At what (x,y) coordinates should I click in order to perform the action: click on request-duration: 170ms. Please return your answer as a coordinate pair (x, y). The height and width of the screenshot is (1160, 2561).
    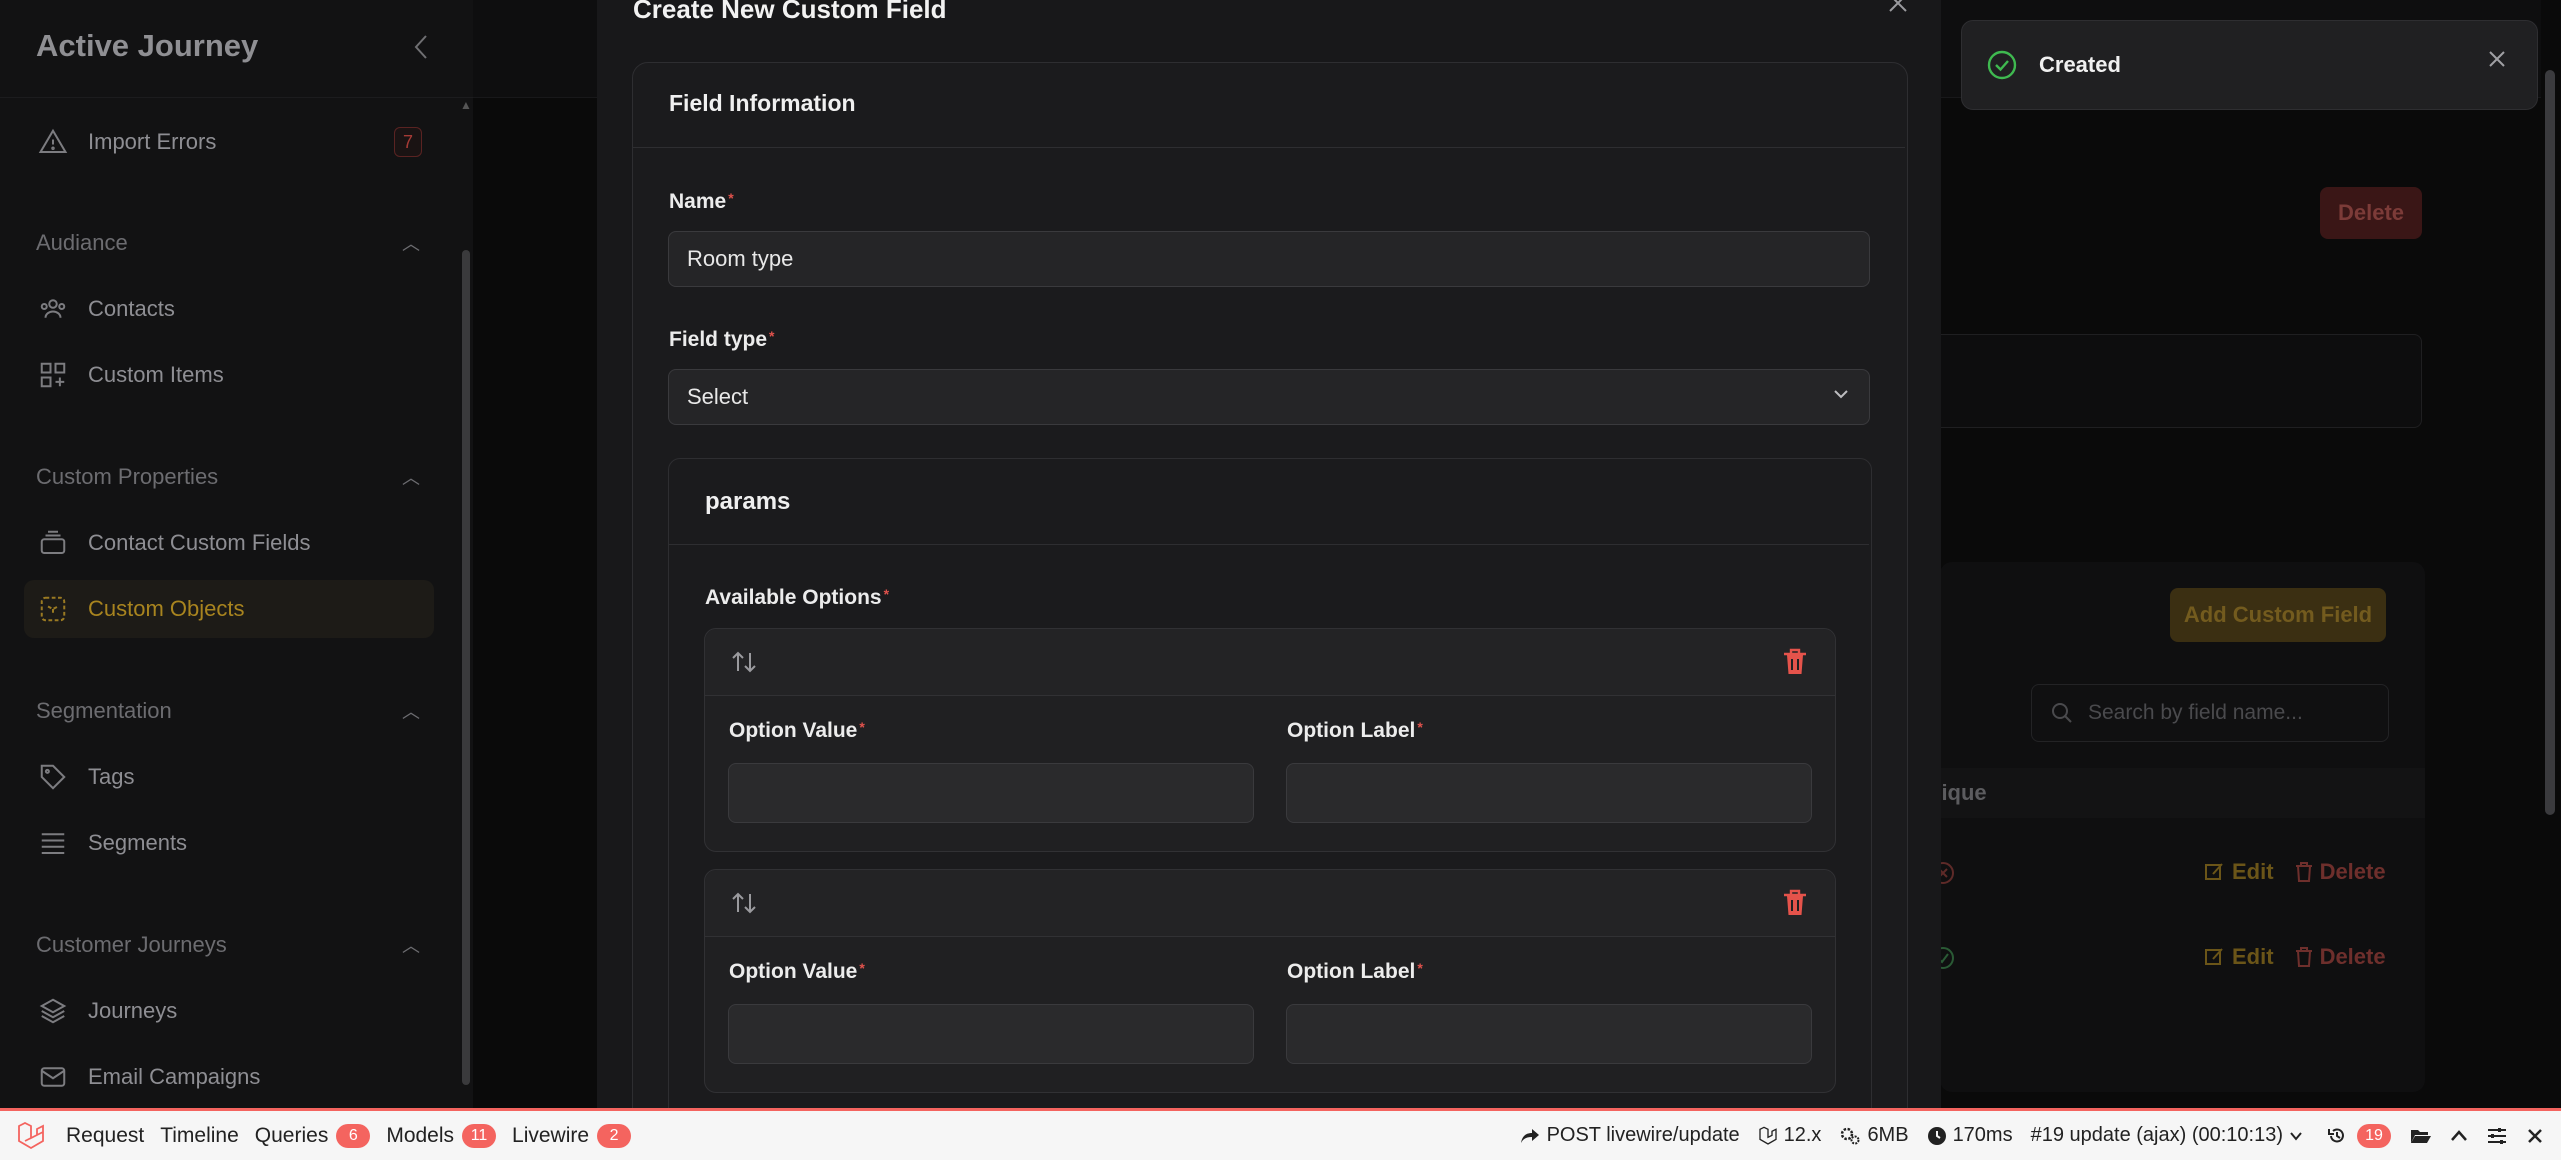
    Looking at the image, I should click on (1970, 1135).